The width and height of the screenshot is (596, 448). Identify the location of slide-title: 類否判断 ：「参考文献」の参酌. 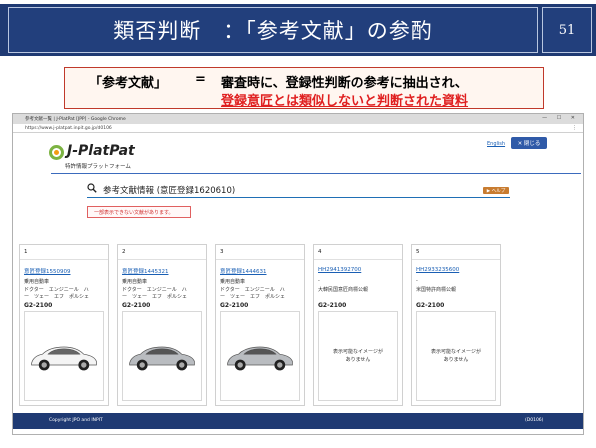
(273, 31).